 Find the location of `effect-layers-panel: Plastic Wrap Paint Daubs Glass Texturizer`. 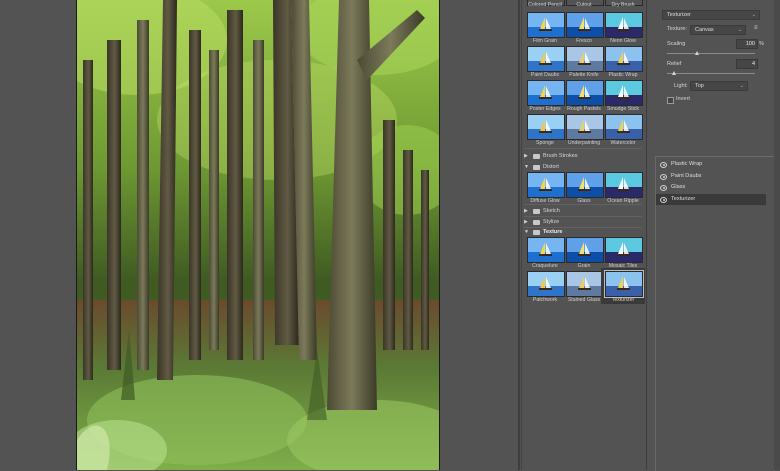

effect-layers-panel: Plastic Wrap Paint Daubs Glass Texturizer is located at coordinates (715, 313).